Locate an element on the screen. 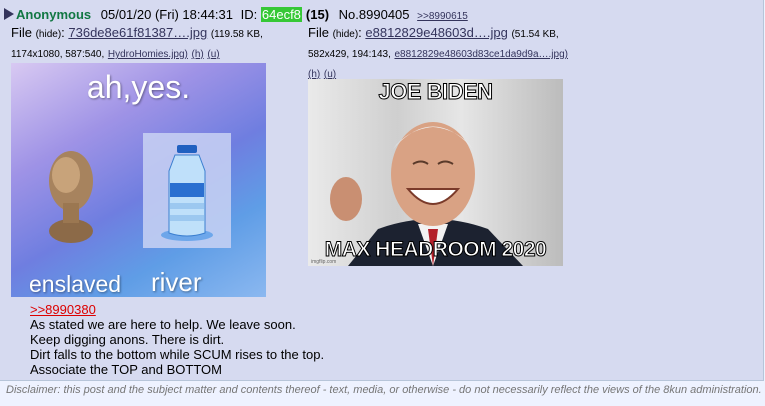 The image size is (765, 406). file-h-link: (h) is located at coordinates (198, 54).